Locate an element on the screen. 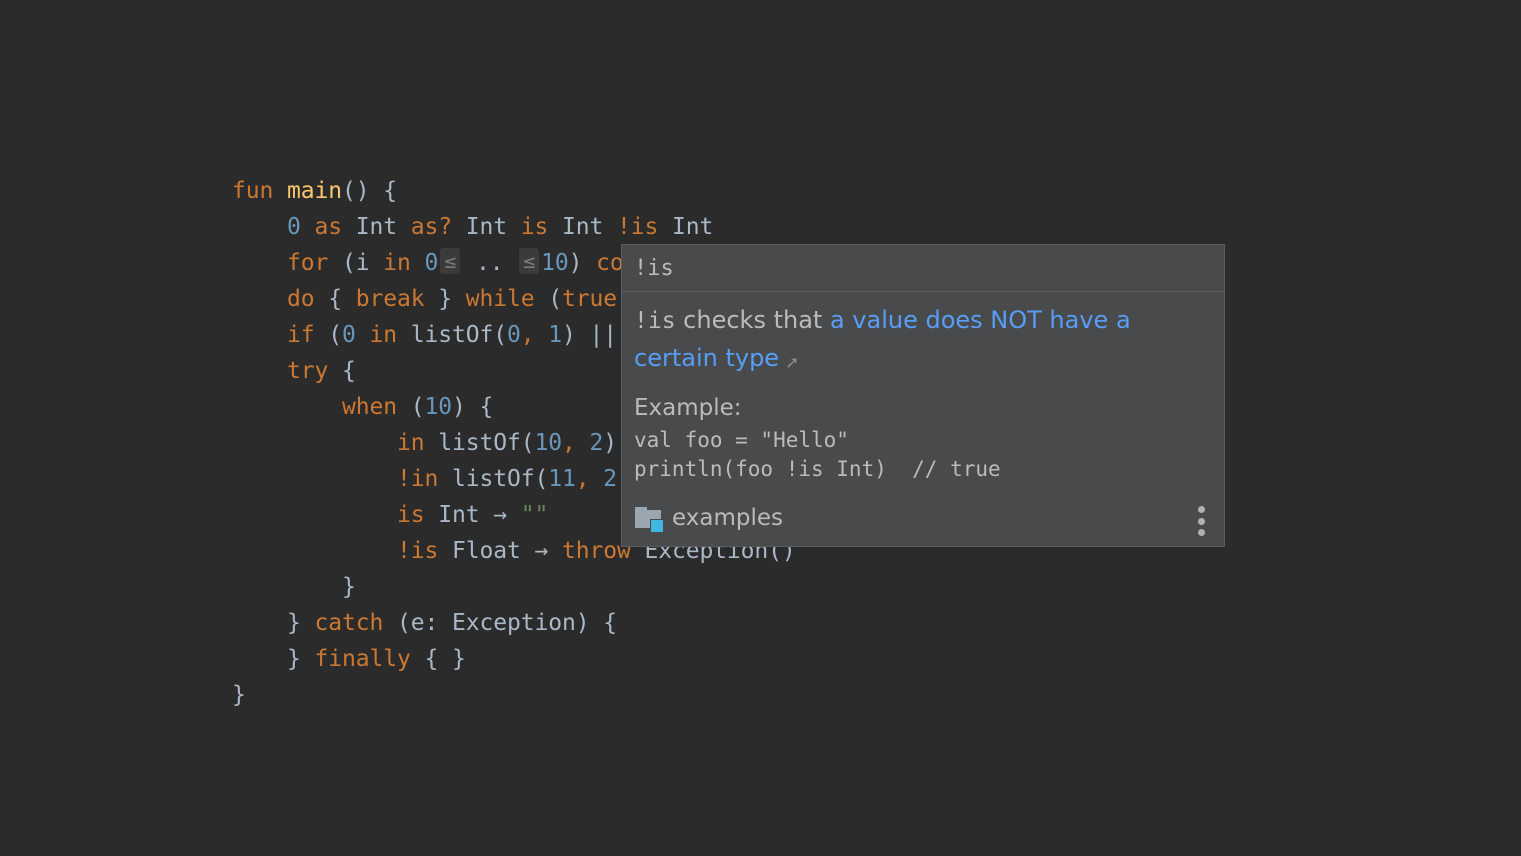 The image size is (1521, 856). code-token: as is located at coordinates (328, 227).